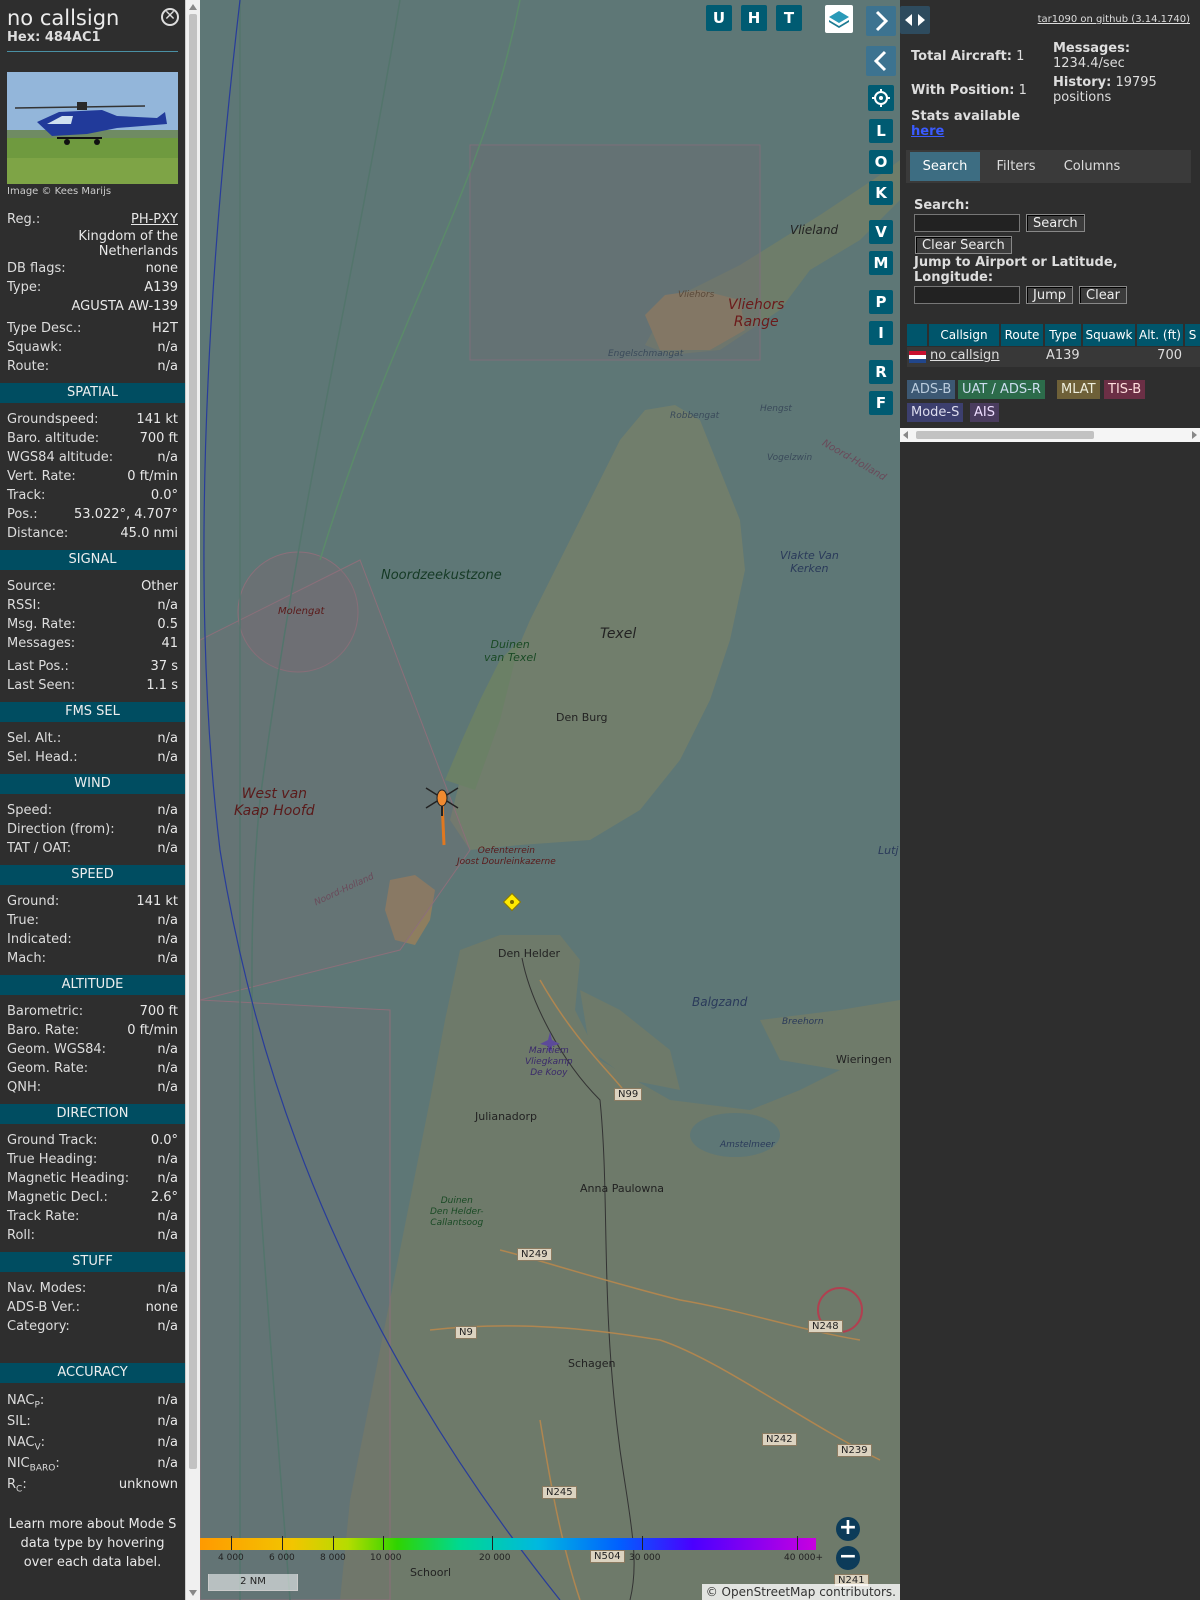  What do you see at coordinates (1063, 335) in the screenshot?
I see `table-header-type: Type` at bounding box center [1063, 335].